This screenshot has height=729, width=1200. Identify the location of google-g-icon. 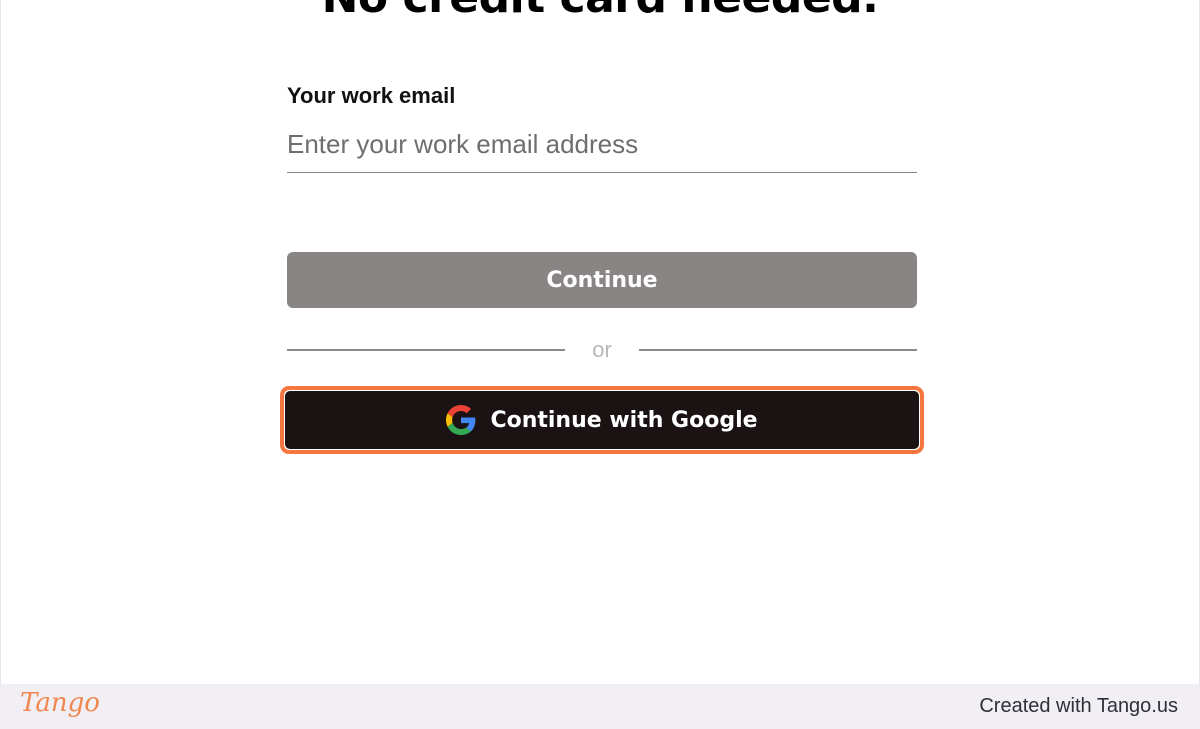
(461, 420).